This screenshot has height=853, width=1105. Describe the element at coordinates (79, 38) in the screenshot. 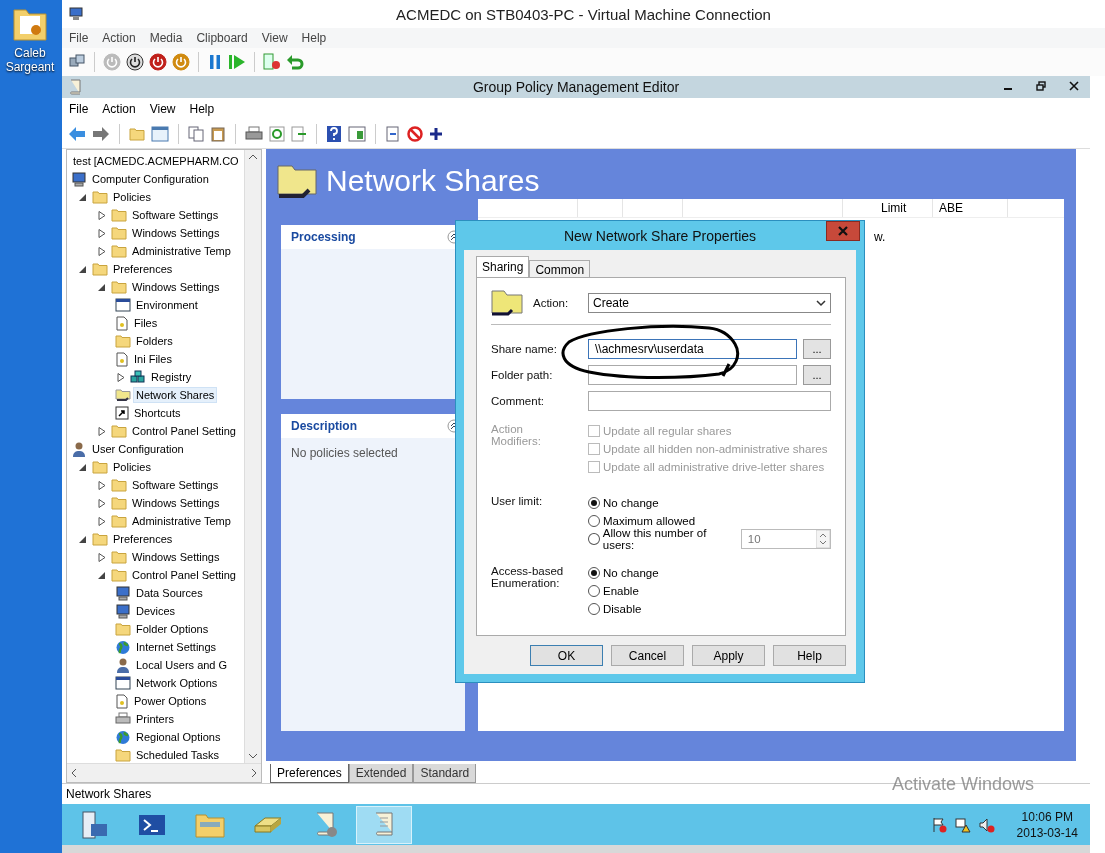

I see `menu-item: File` at that location.